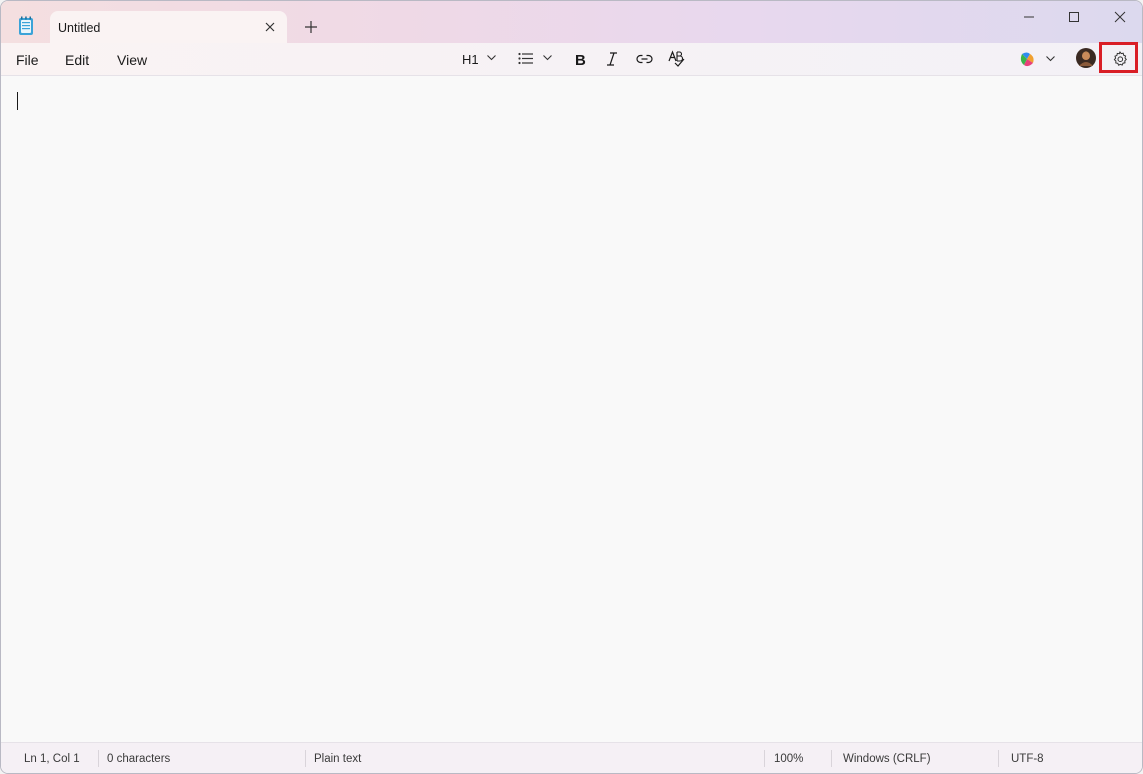 The width and height of the screenshot is (1143, 774). Describe the element at coordinates (77, 60) in the screenshot. I see `menu-edit: Edit` at that location.